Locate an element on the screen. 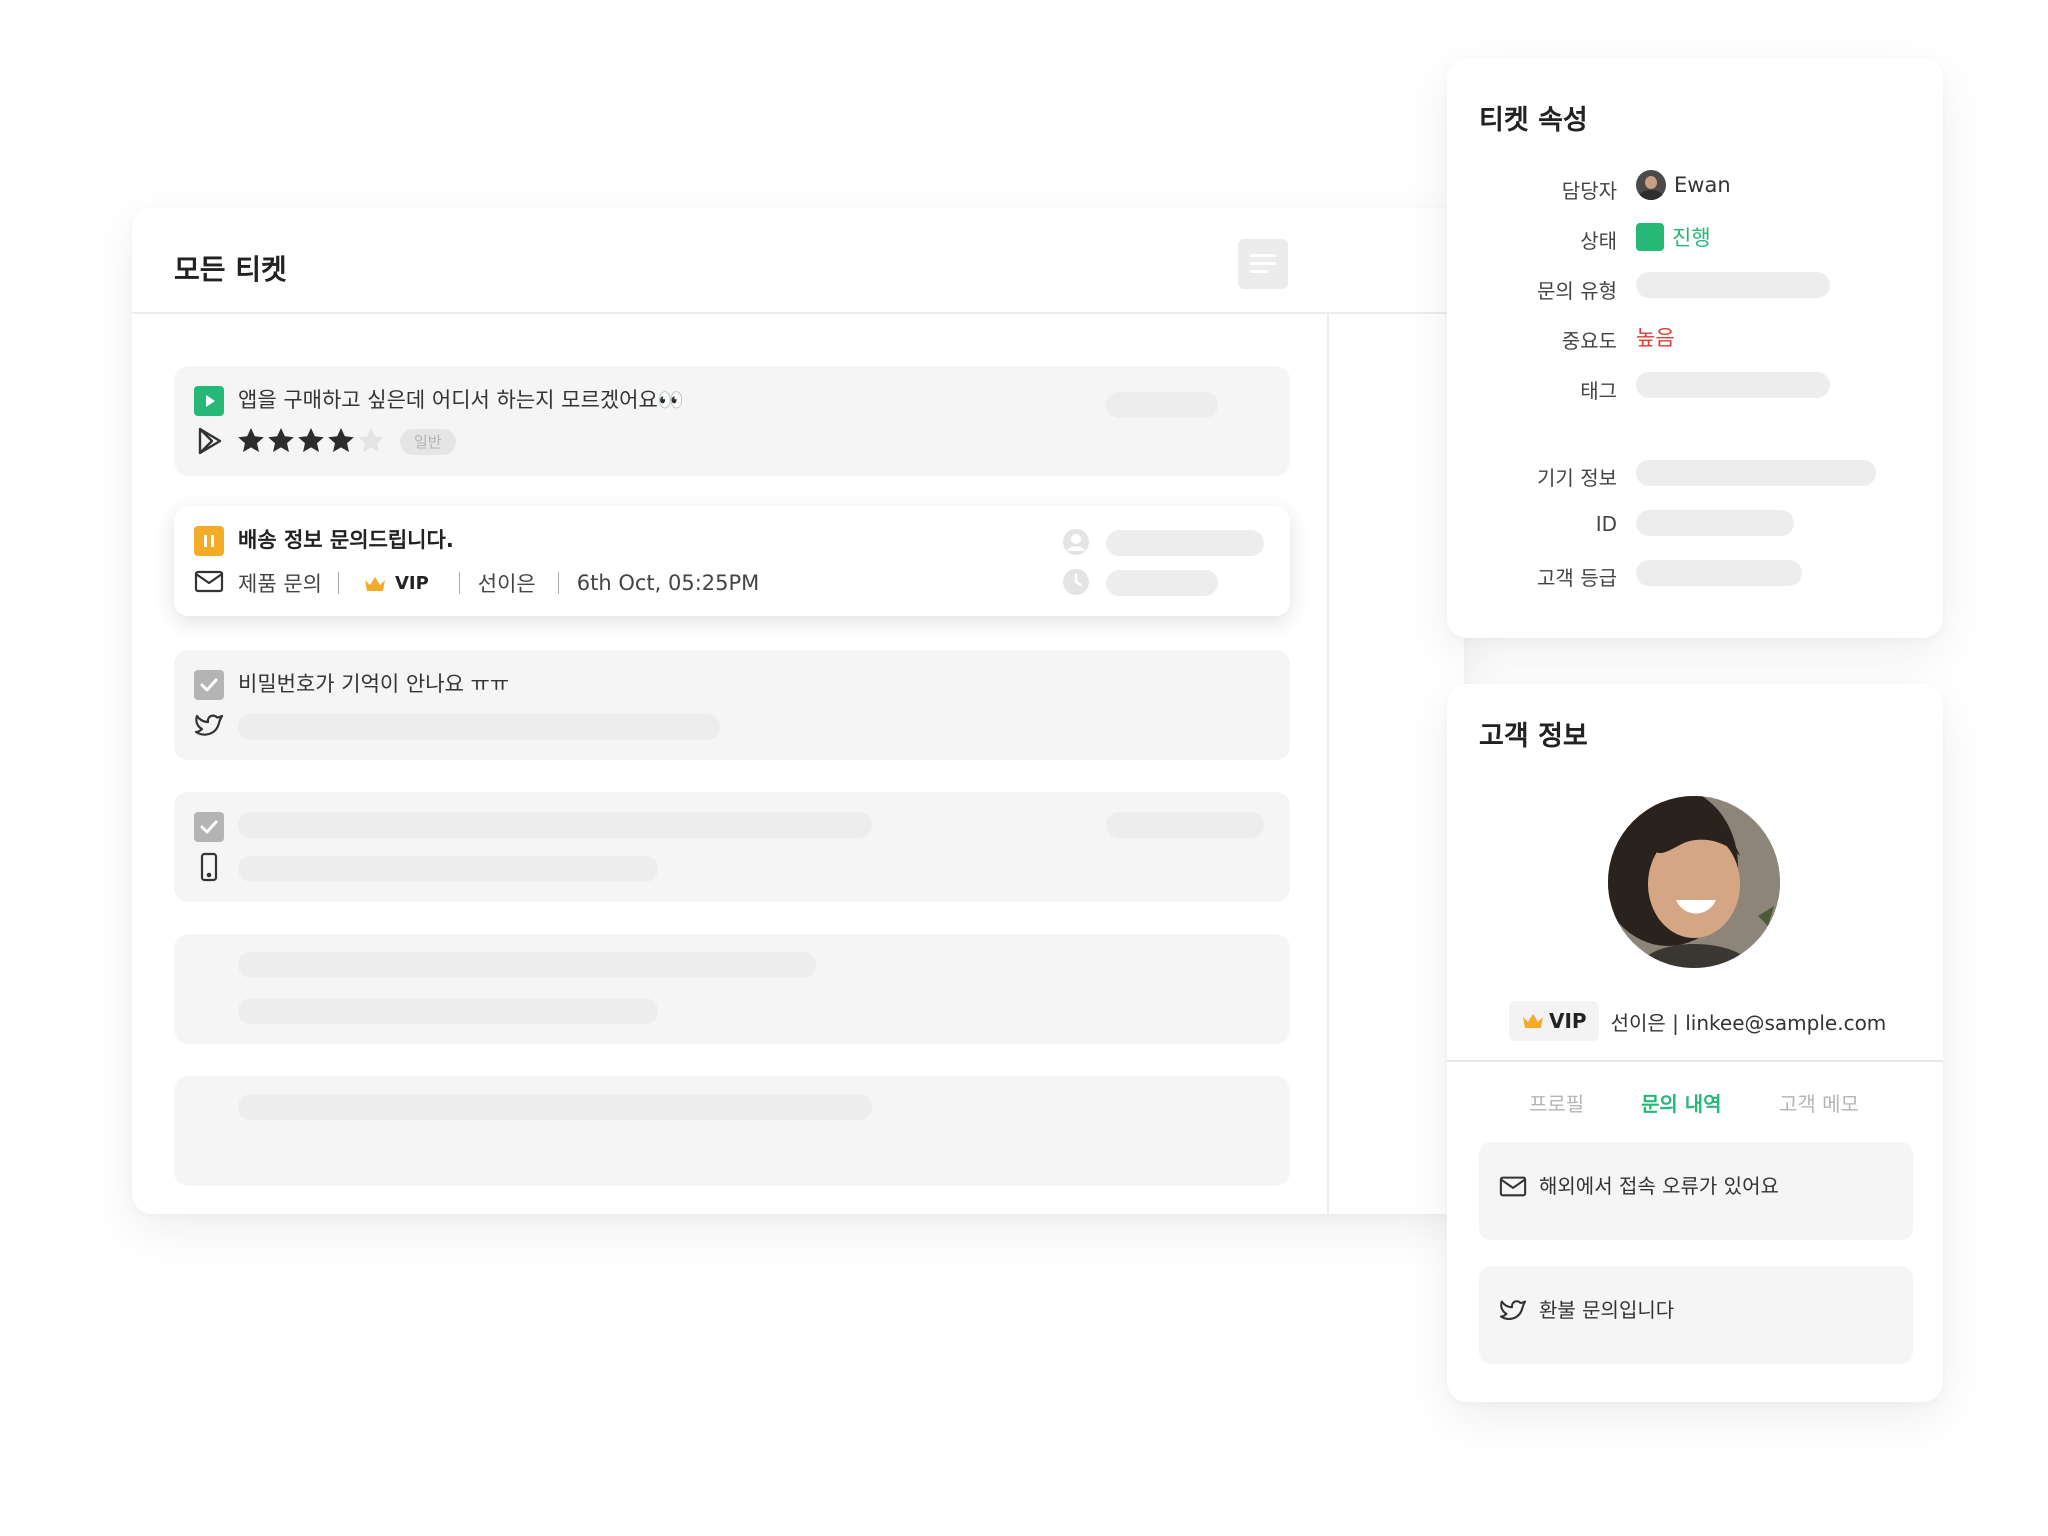  inquiry-type-label: 문의 유형 is located at coordinates (1577, 291).